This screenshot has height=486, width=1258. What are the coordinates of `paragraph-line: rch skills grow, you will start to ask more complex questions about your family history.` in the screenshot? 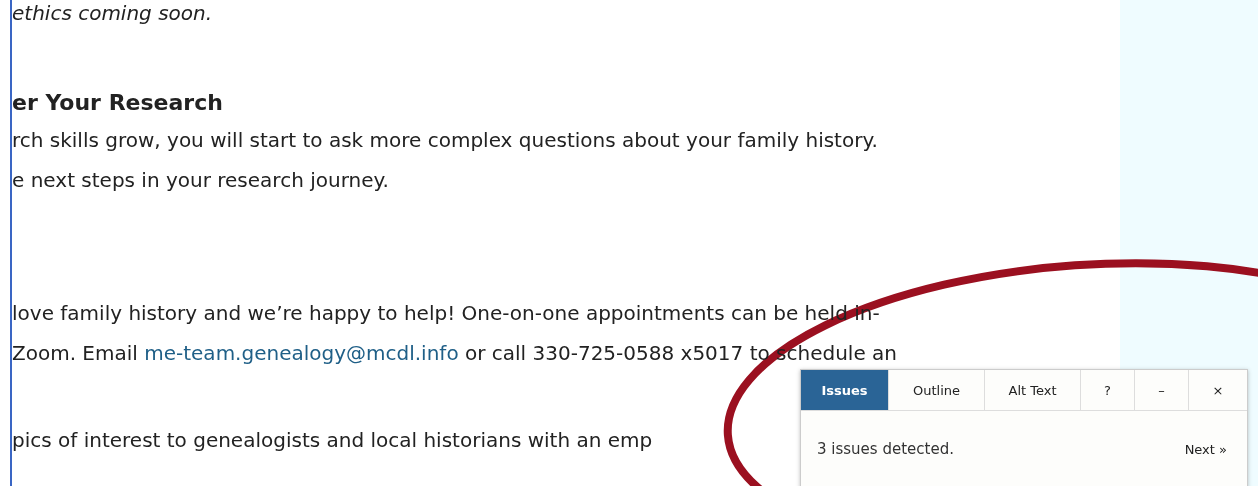 It's located at (445, 140).